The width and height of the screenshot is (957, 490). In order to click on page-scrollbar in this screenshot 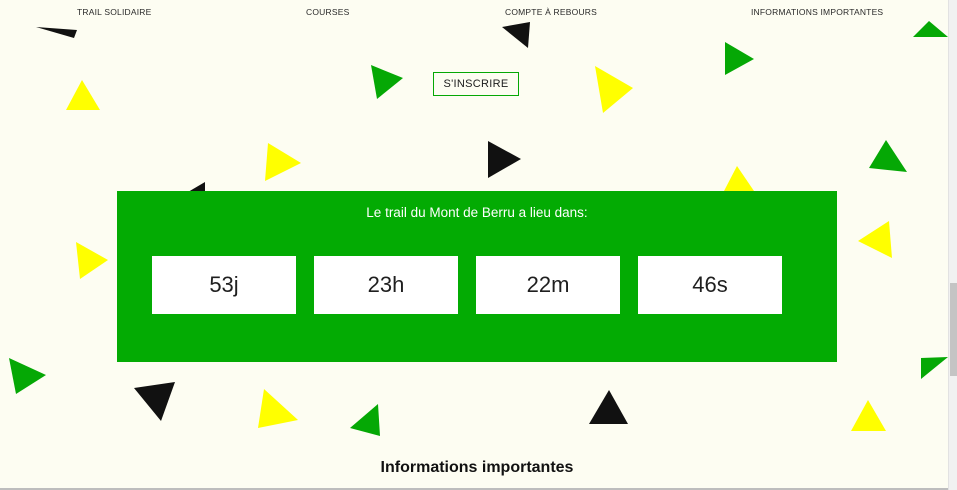, I will do `click(952, 245)`.